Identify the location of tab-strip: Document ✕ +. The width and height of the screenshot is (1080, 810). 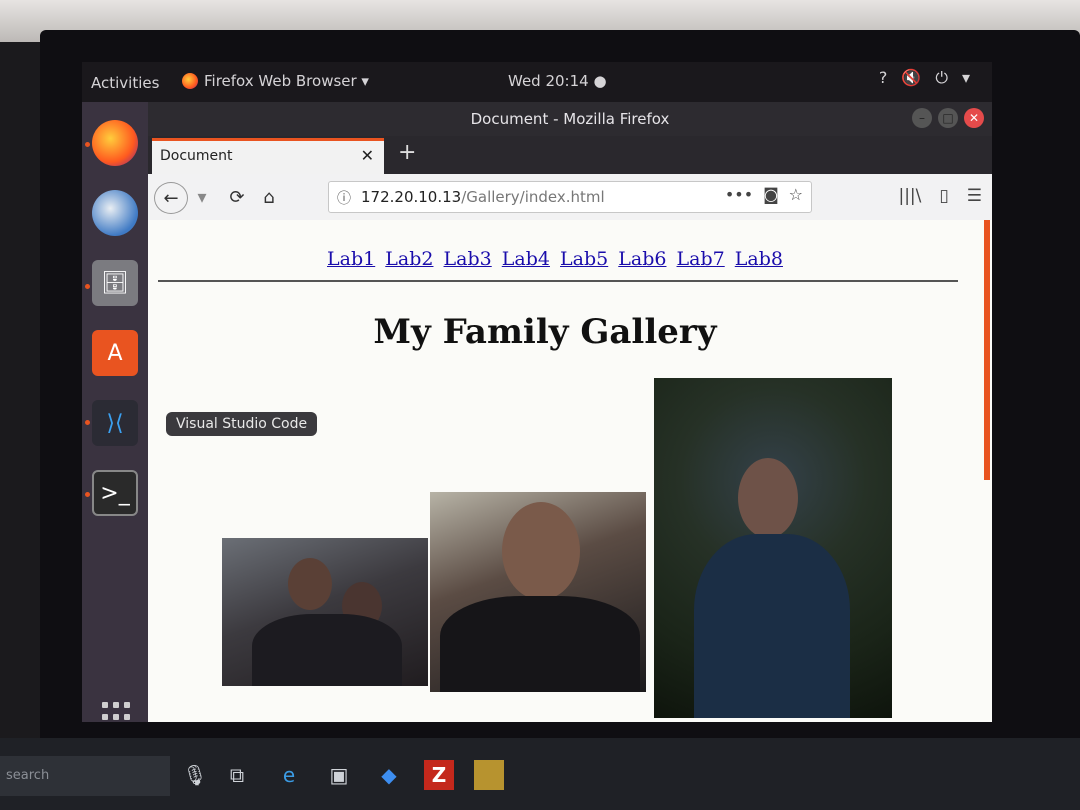
(570, 155).